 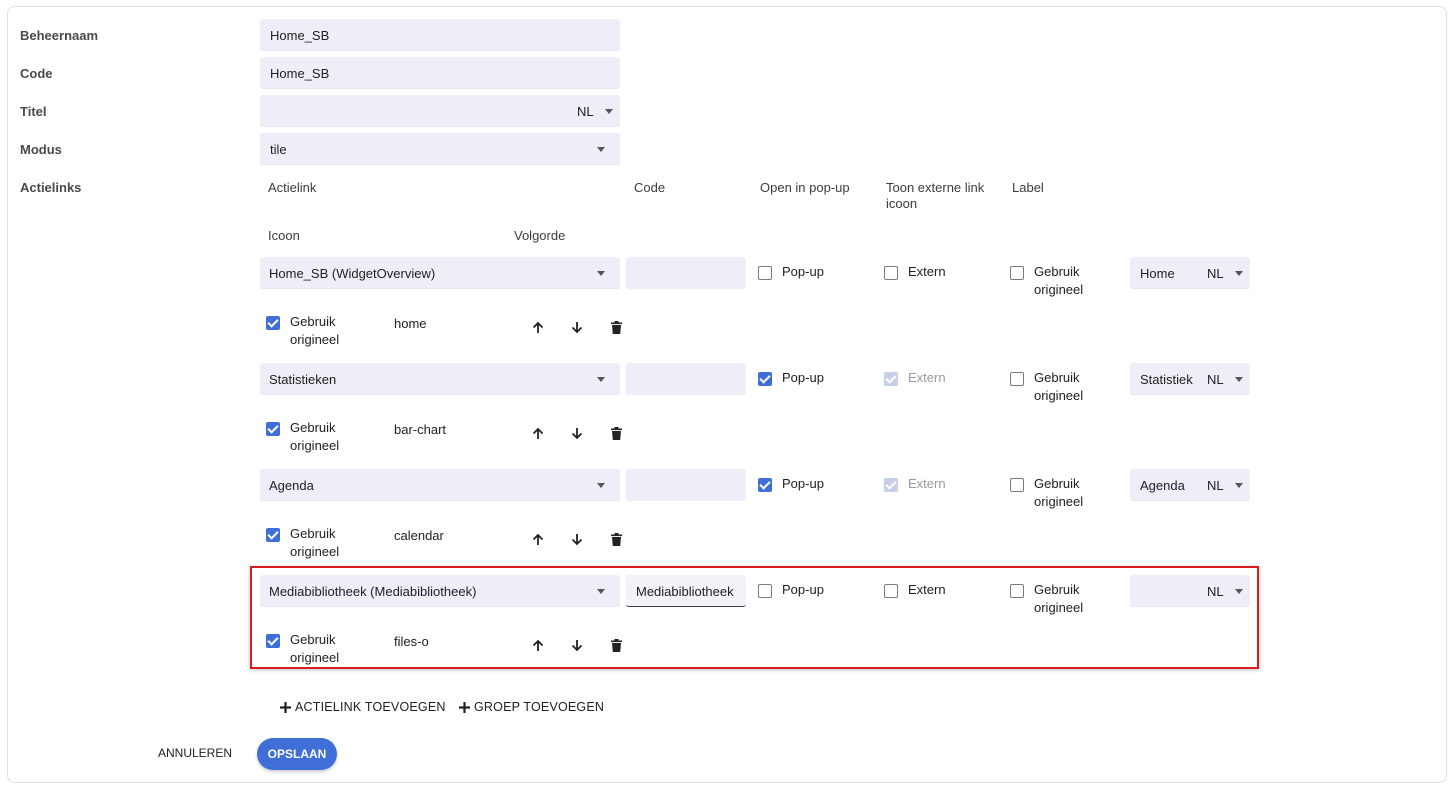 I want to click on label-input: Statistiek NL, so click(x=1190, y=379).